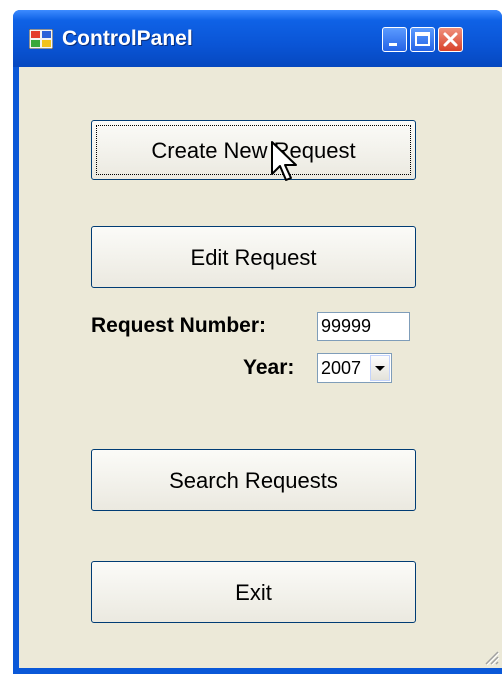  I want to click on exit-button: Exit, so click(253, 592).